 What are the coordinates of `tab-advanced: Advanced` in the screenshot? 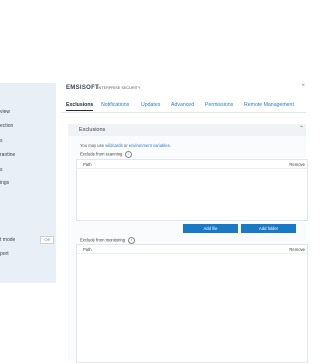 It's located at (182, 105).